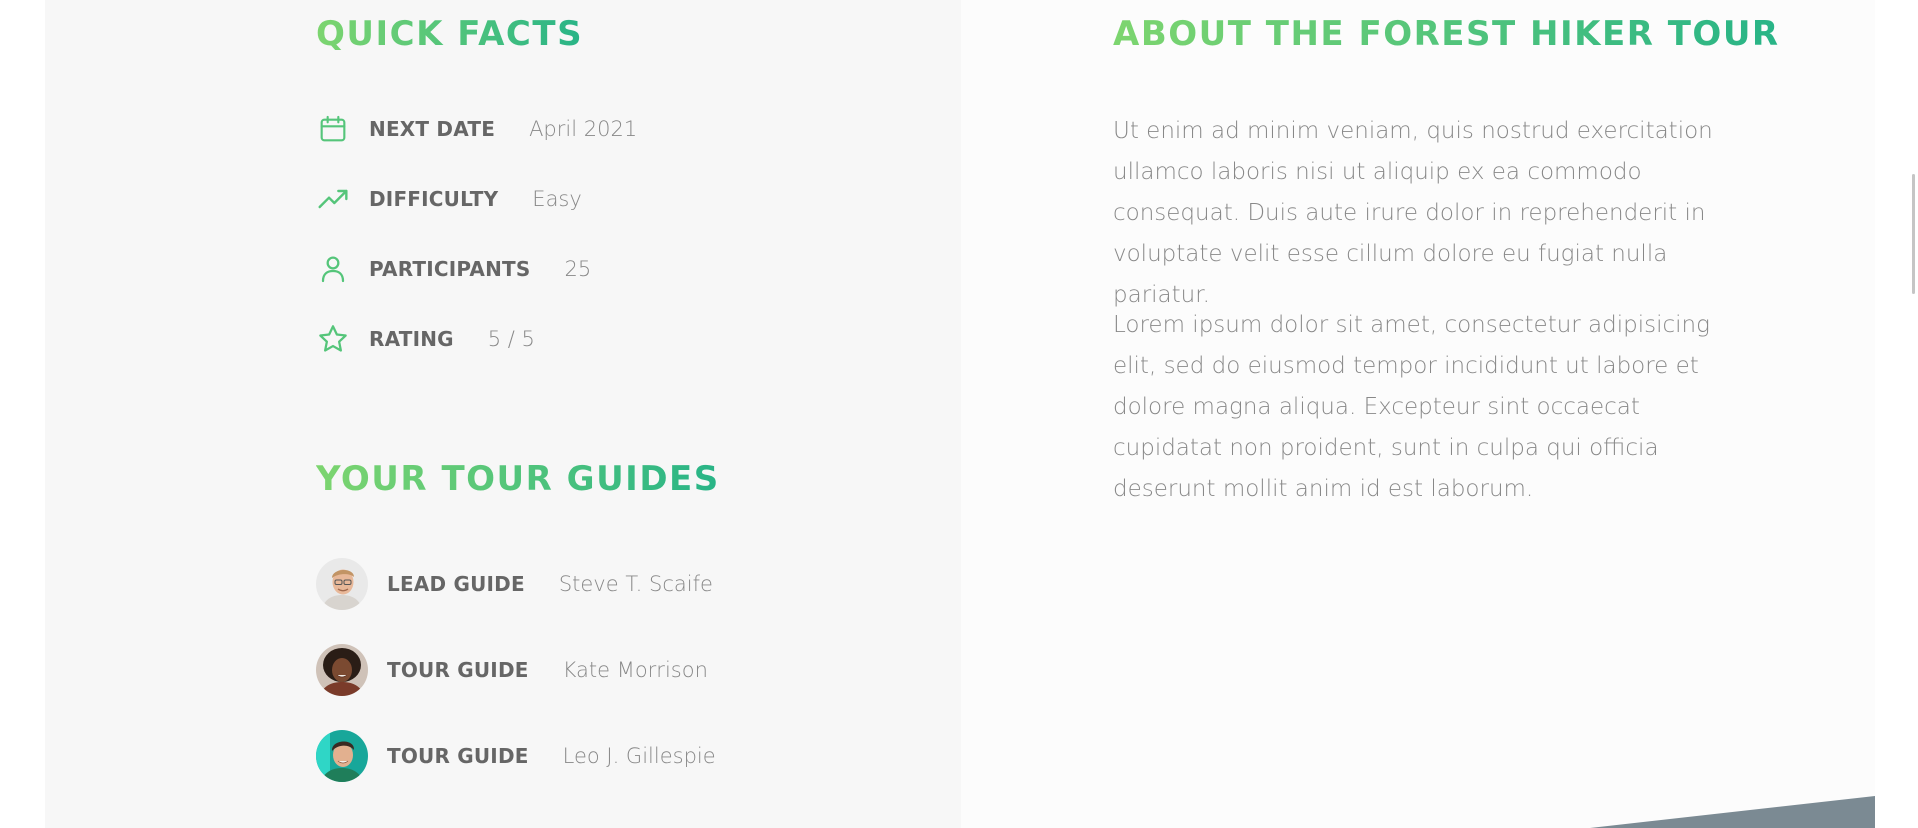 The height and width of the screenshot is (828, 1918). I want to click on guide-name: Leo J. Gillespie, so click(639, 756).